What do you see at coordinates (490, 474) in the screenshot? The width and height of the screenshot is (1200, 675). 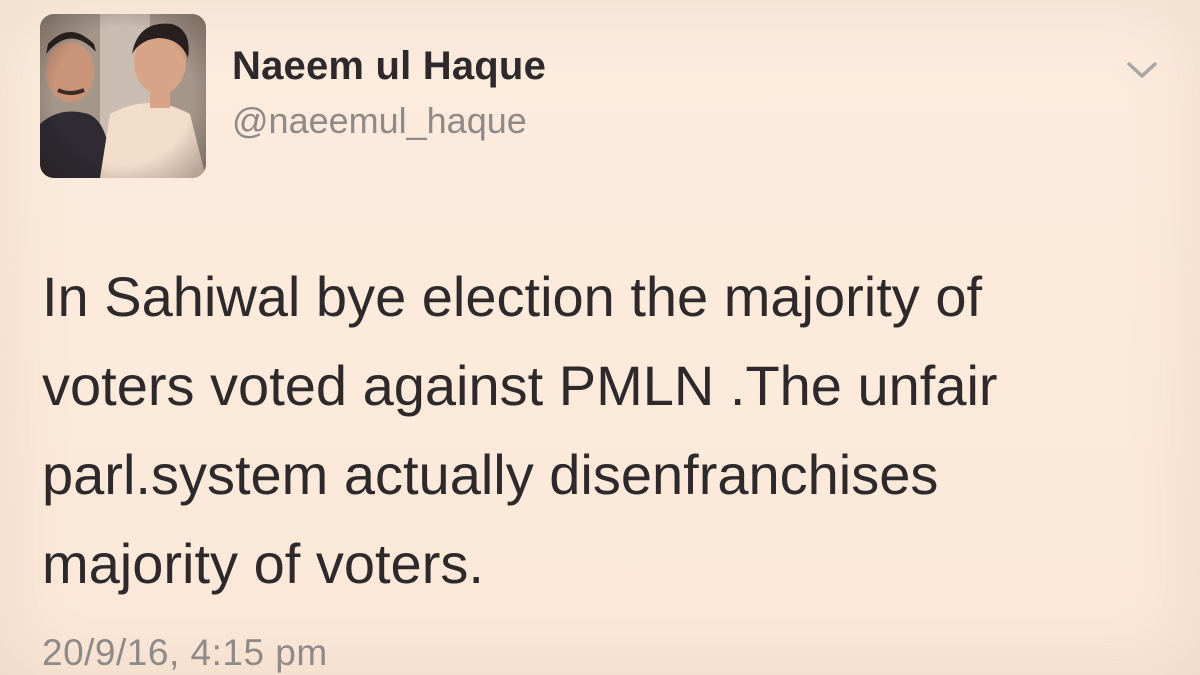 I see `tweet-text-line: parl.system actually disenfranchises` at bounding box center [490, 474].